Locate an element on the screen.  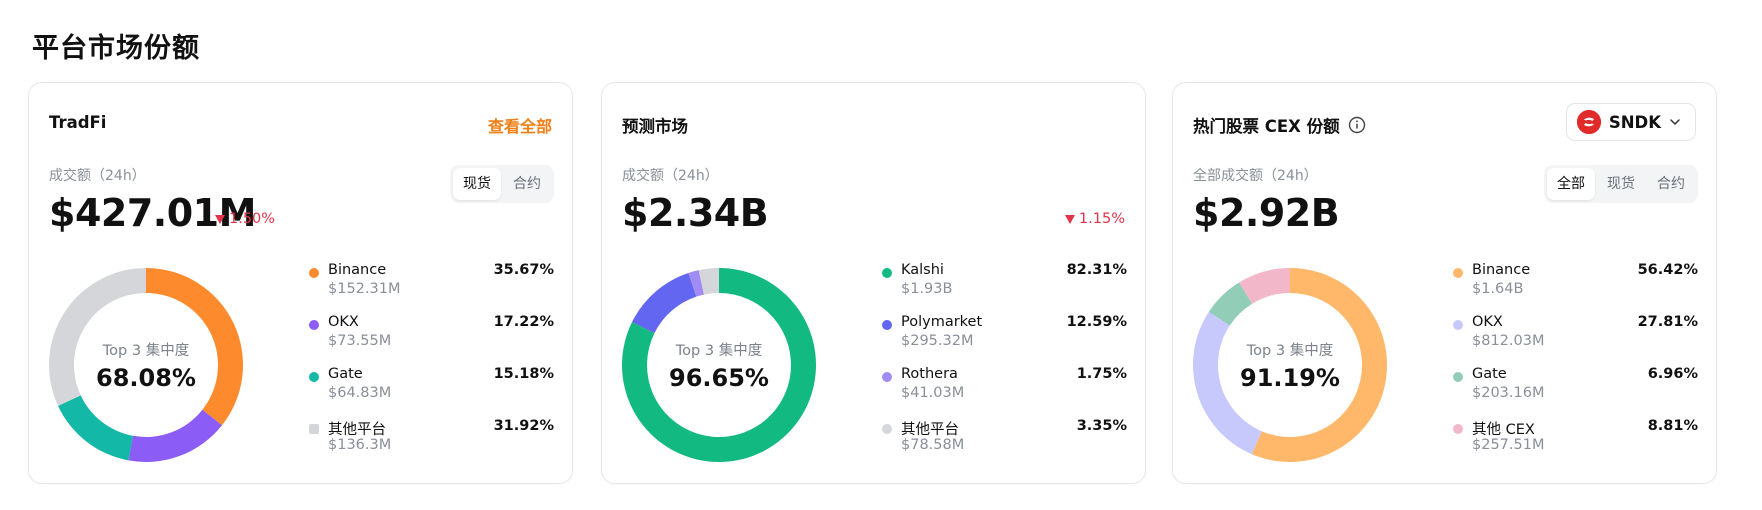
market-type-toggle: 现货 合约 is located at coordinates (502, 184).